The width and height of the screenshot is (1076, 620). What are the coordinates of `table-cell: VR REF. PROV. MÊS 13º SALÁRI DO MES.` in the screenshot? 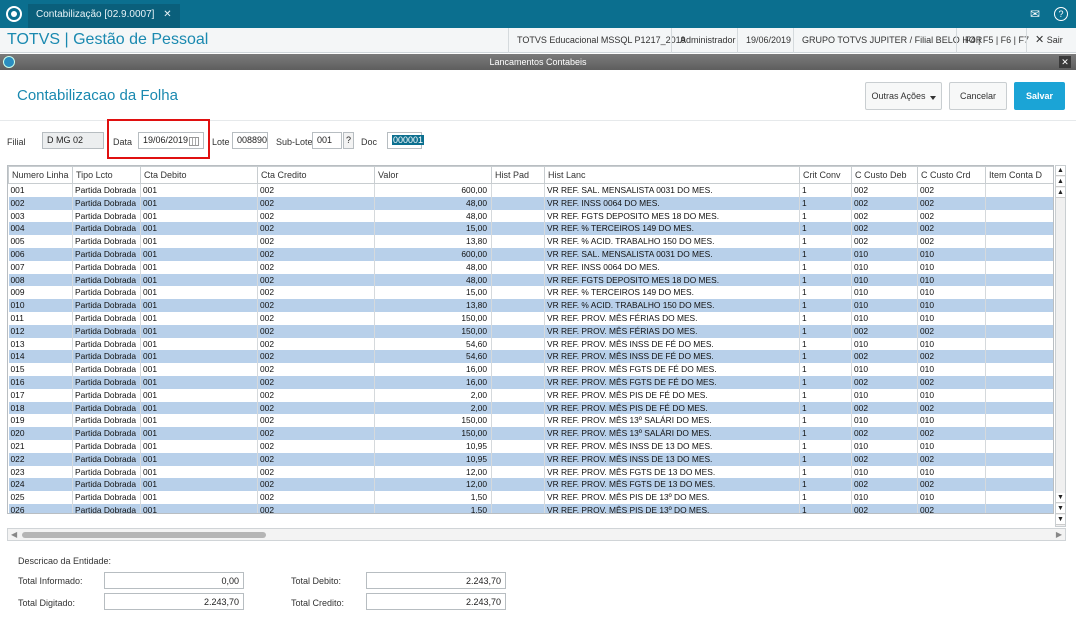 It's located at (672, 433).